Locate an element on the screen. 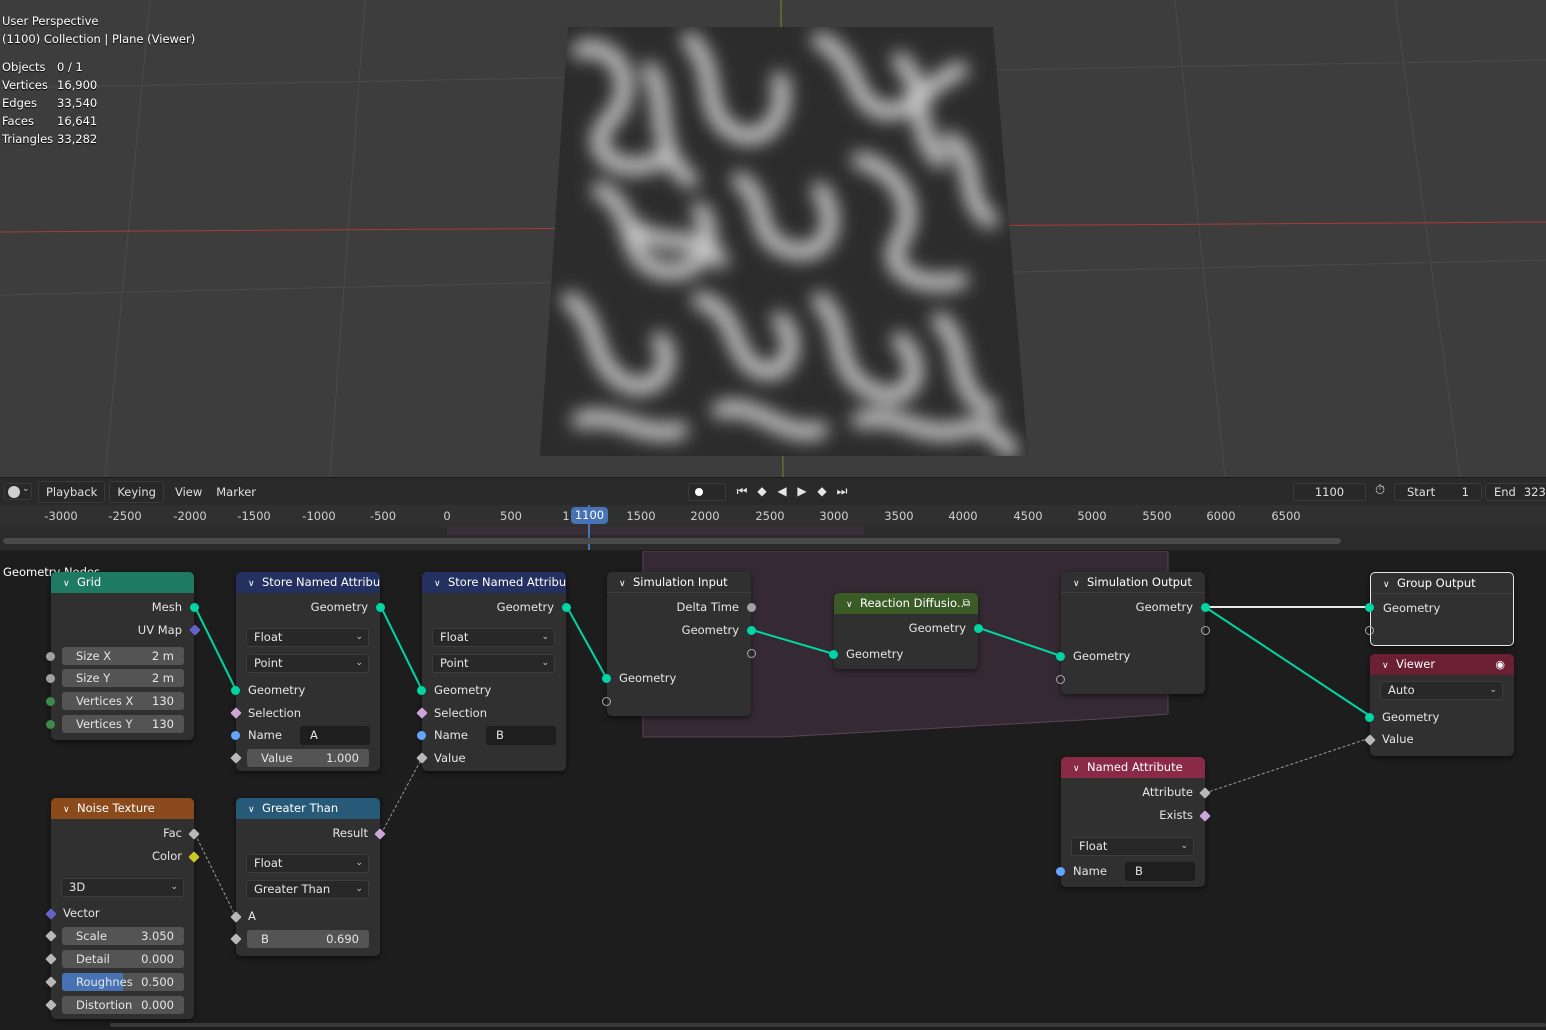 Image resolution: width=1546 pixels, height=1030 pixels. view-menu: View is located at coordinates (188, 492).